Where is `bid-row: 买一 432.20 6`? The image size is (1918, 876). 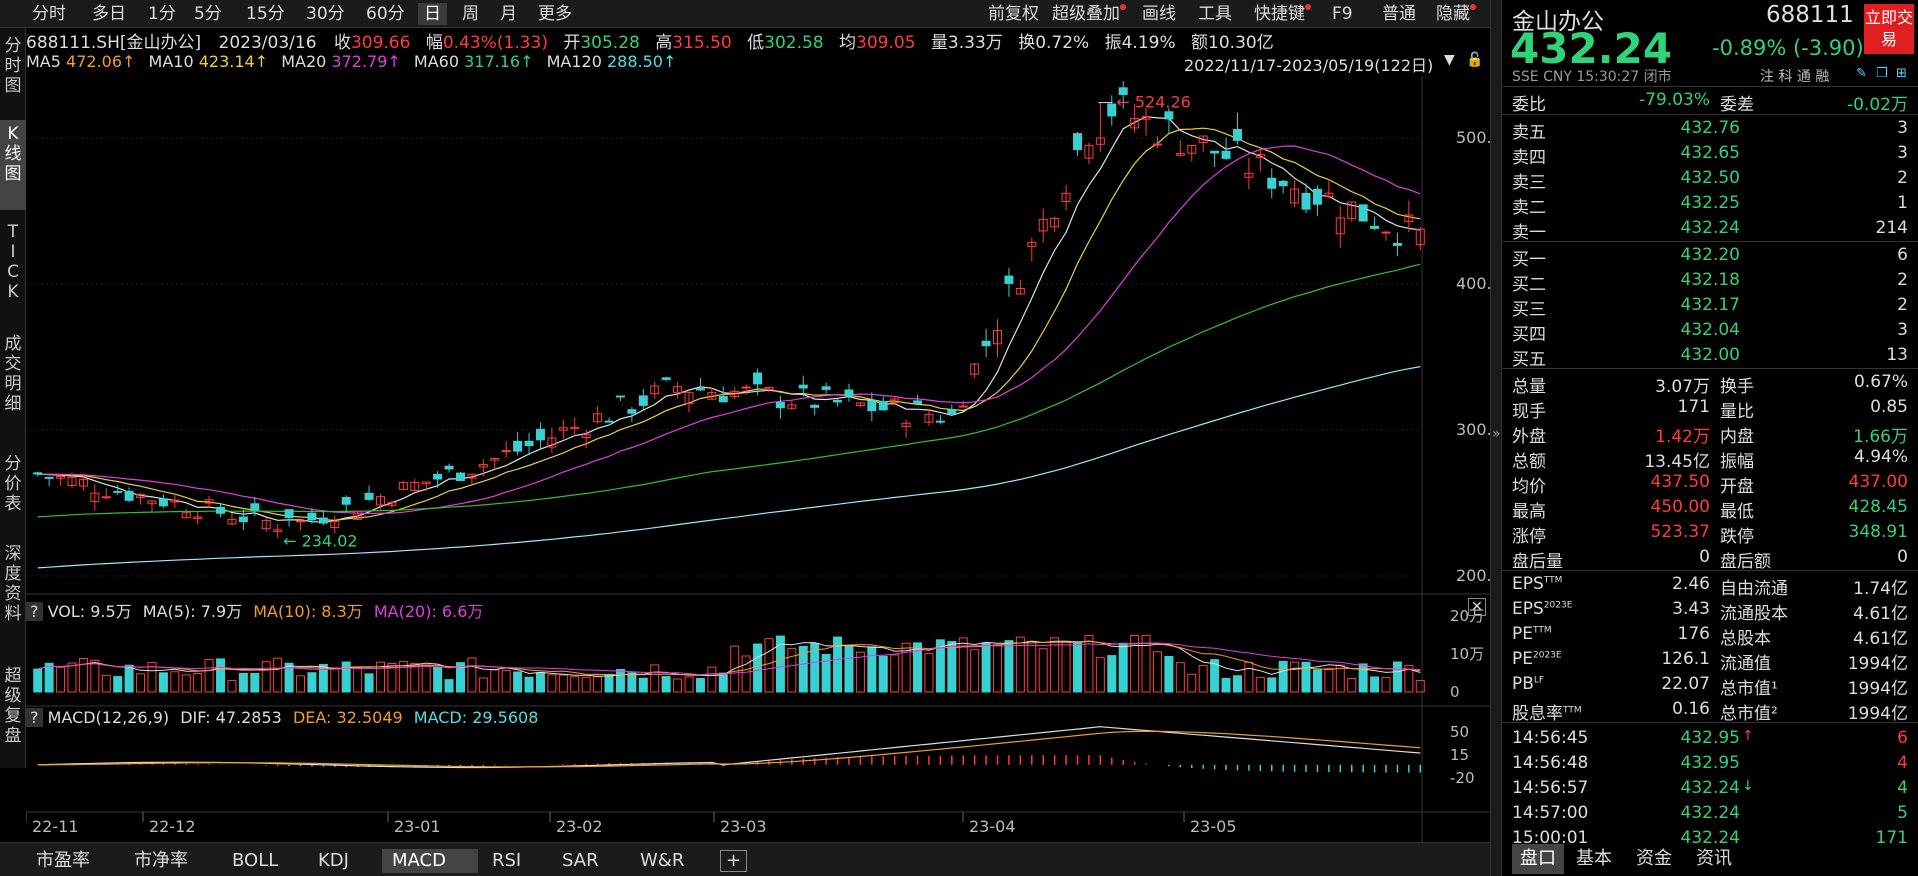
bid-row: 买一 432.20 6 is located at coordinates (1710, 256).